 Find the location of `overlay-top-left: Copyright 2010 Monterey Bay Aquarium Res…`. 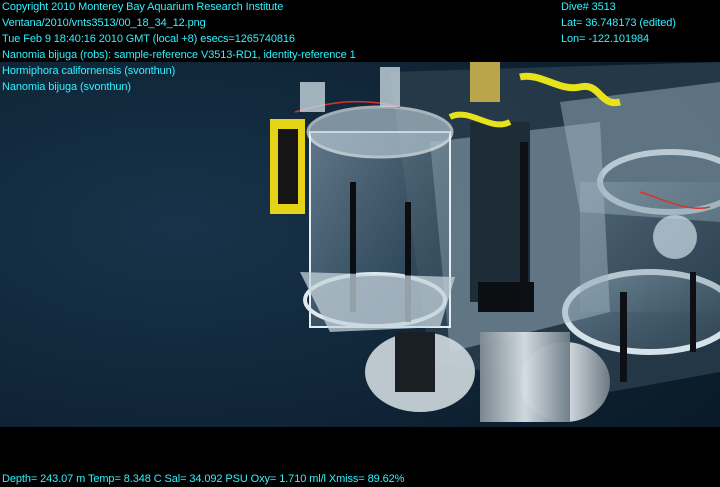

overlay-top-left: Copyright 2010 Monterey Bay Aquarium Res… is located at coordinates (179, 47).